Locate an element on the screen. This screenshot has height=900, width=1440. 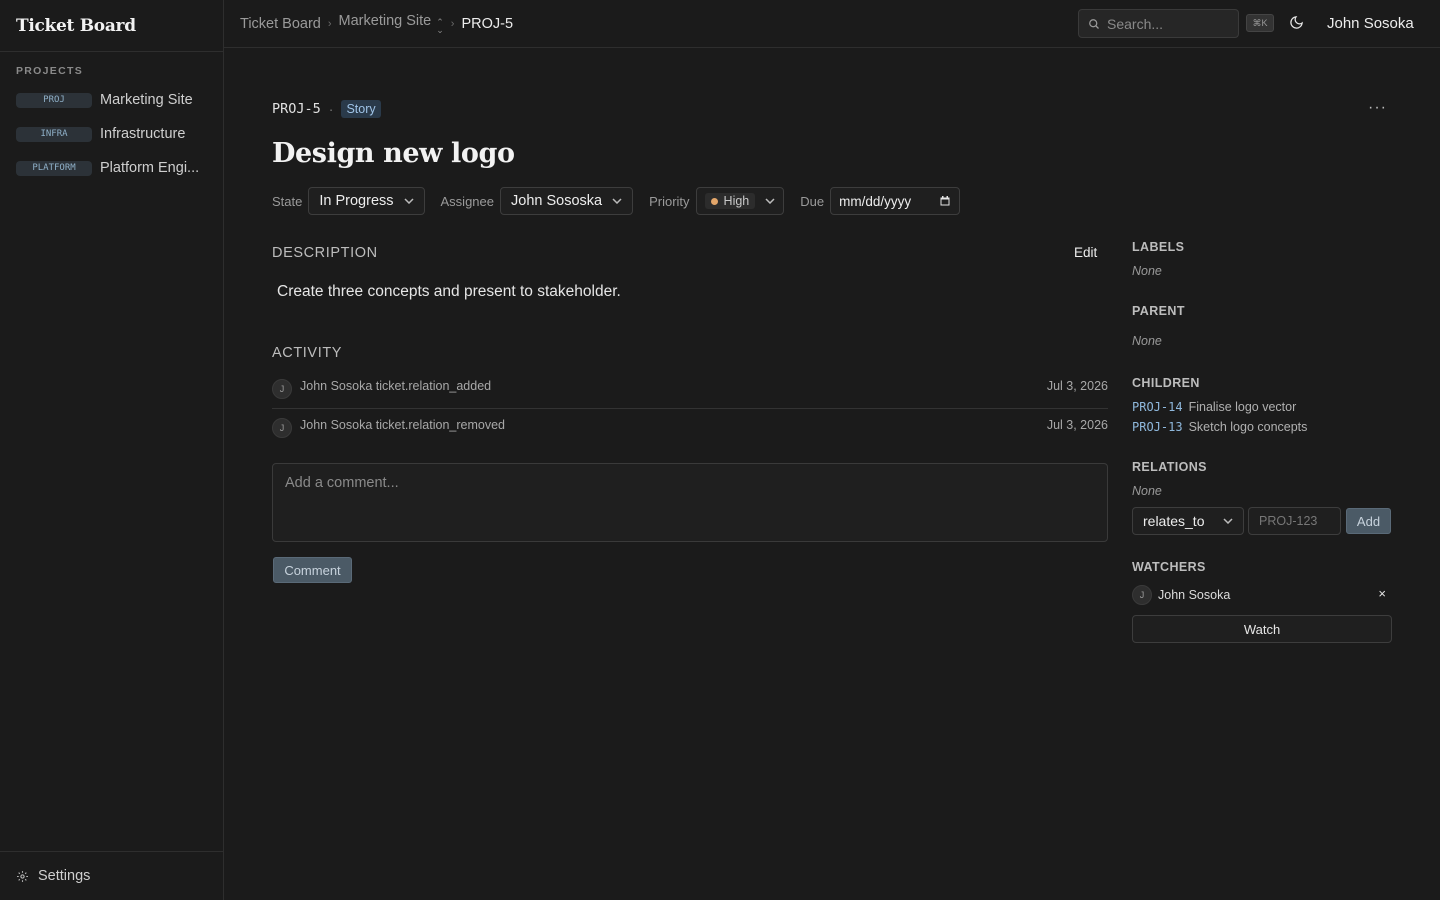
watcher-item: J John Sosoka × is located at coordinates (1262, 595).